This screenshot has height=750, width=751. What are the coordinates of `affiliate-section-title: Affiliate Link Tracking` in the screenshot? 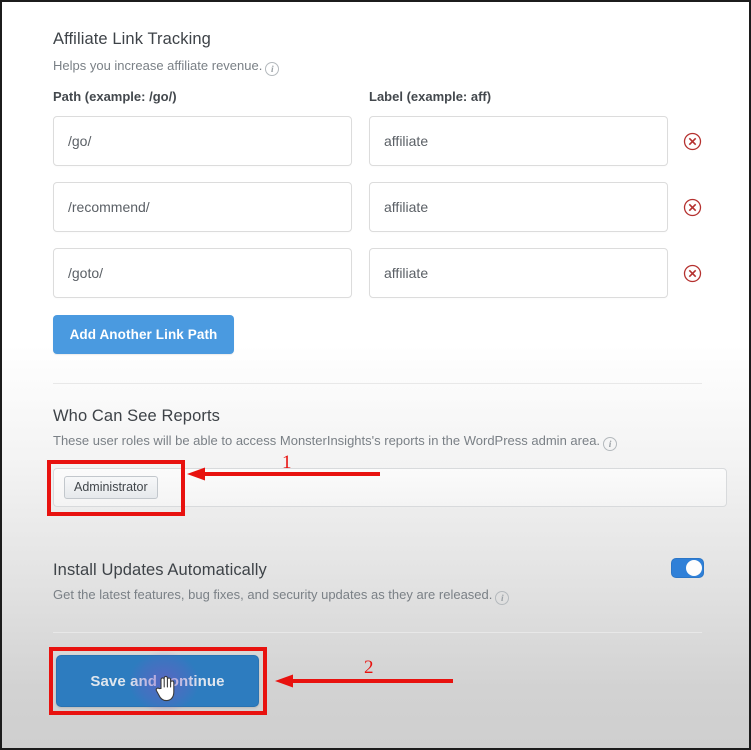 It's located at (132, 39).